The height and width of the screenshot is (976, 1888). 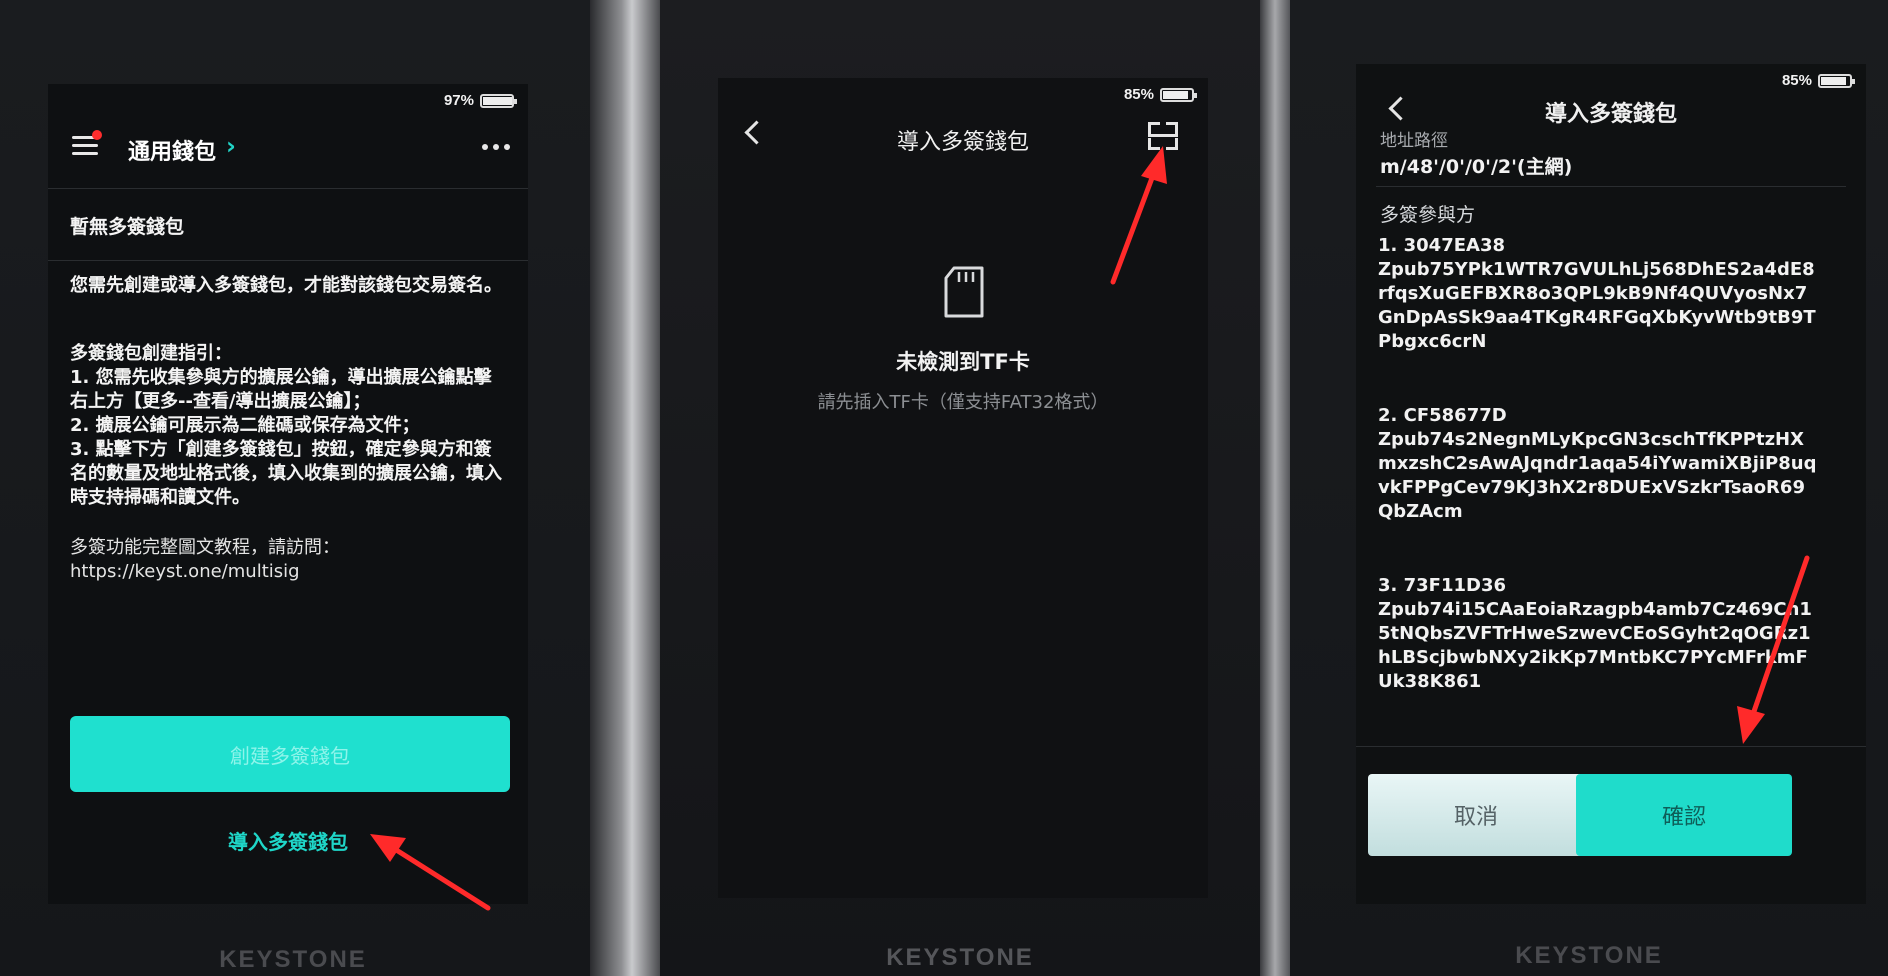 What do you see at coordinates (1442, 415) in the screenshot?
I see `cosigner-id: 2. CF58677D` at bounding box center [1442, 415].